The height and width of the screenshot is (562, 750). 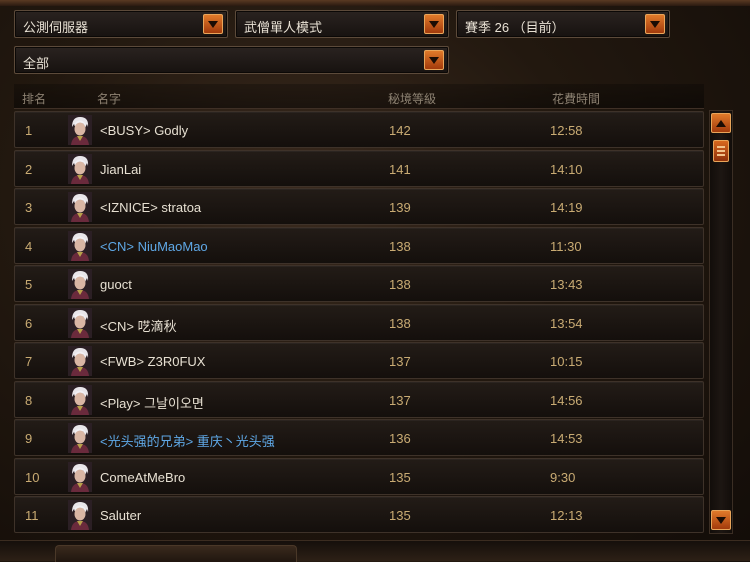 I want to click on leaderboard-row: 10 ComeAtMeBro 135 9:30, so click(x=359, y=476).